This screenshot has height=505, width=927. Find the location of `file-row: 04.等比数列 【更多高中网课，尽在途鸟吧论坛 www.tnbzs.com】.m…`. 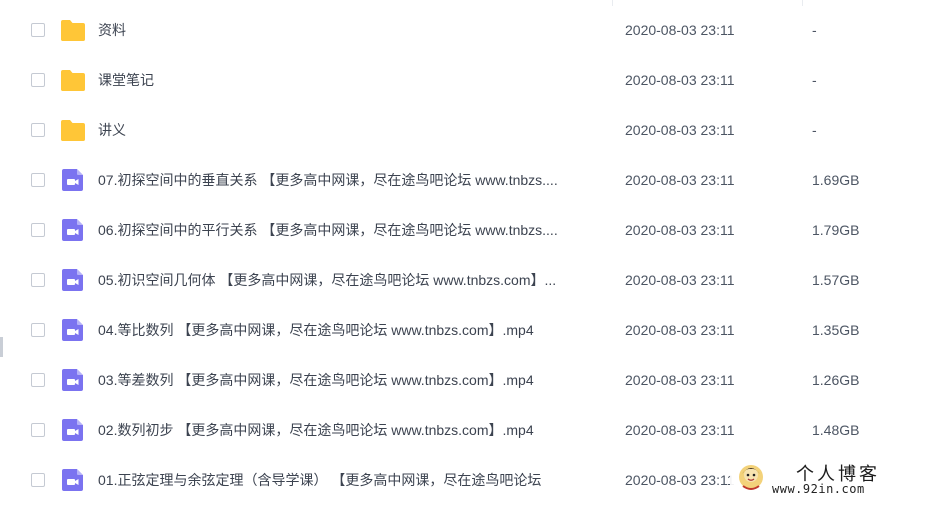

file-row: 04.等比数列 【更多高中网课，尽在途鸟吧论坛 www.tnbzs.com】.m… is located at coordinates (463, 330).